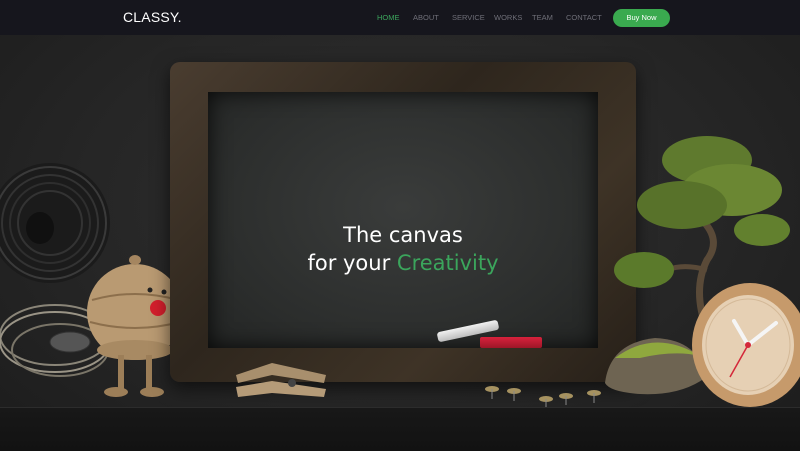  I want to click on nav-item-about: ABOUT, so click(426, 17).